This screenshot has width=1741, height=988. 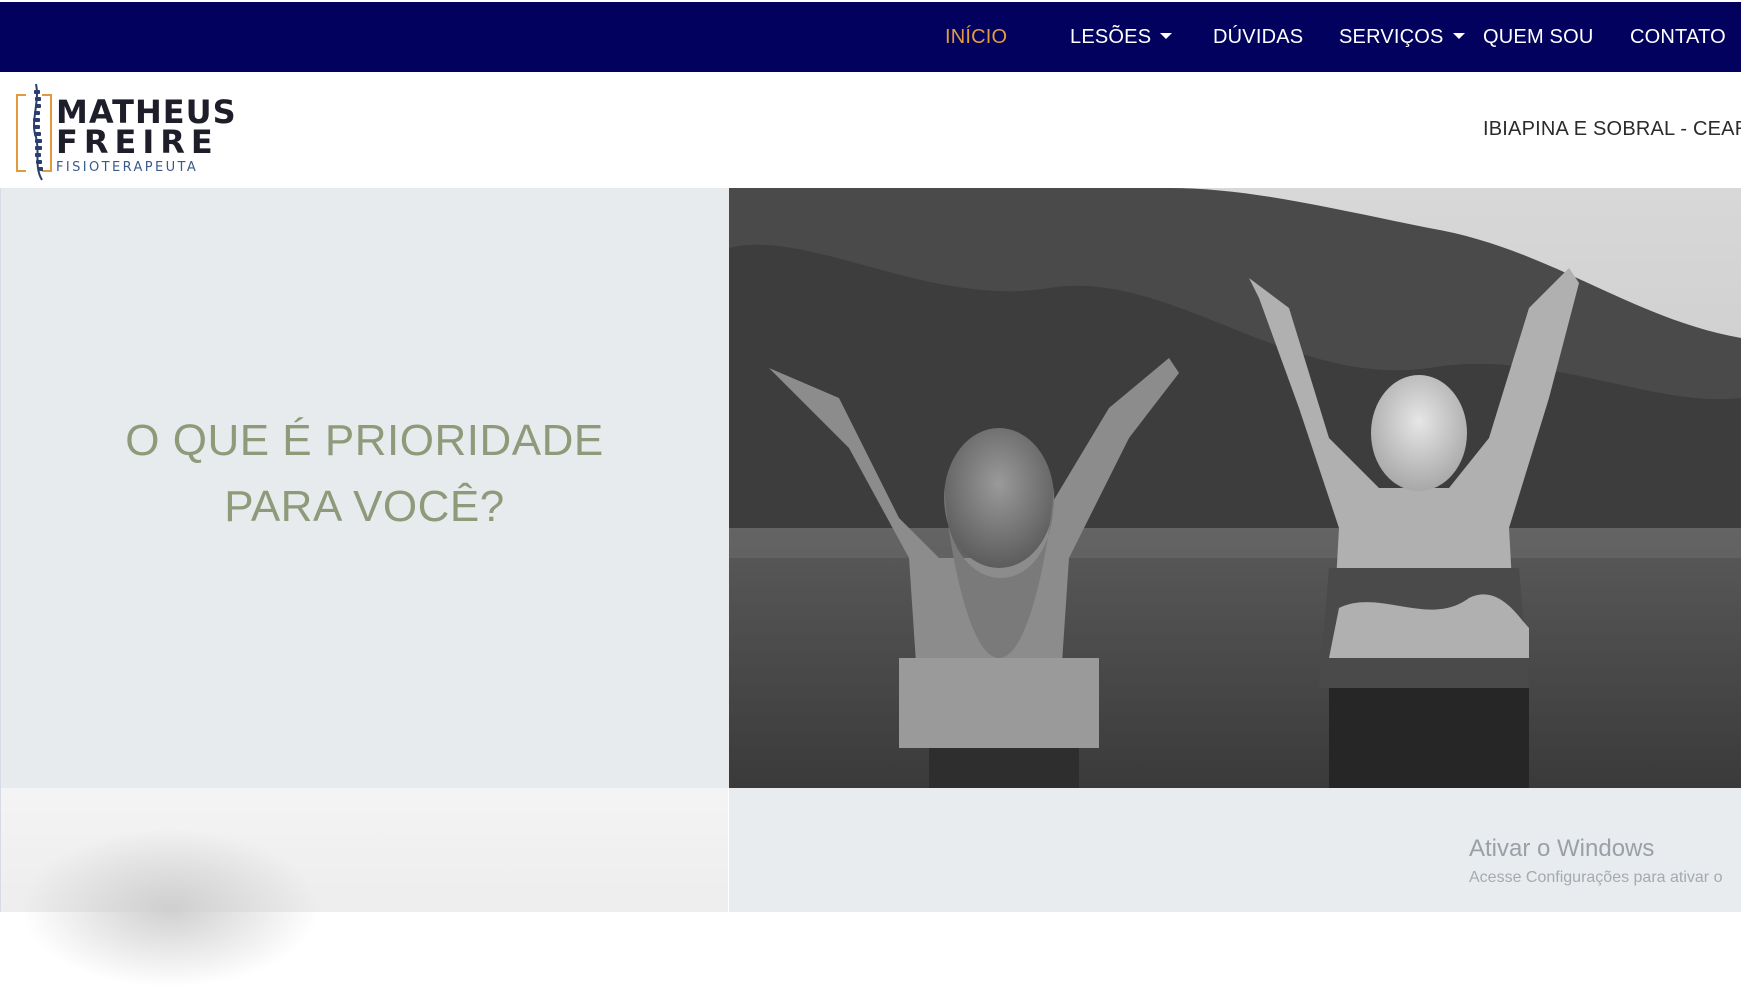 I want to click on windows-activation-subtitle: Acesse Configurações para ativar o, so click(x=1596, y=877).